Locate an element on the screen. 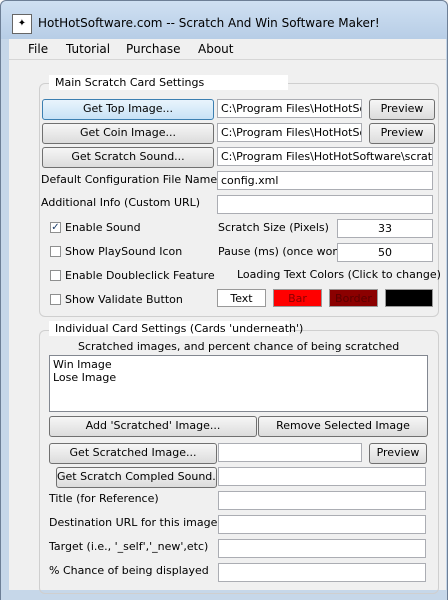 The image size is (448, 616). scratched-images-list: Win Image Lose Image is located at coordinates (238, 383).